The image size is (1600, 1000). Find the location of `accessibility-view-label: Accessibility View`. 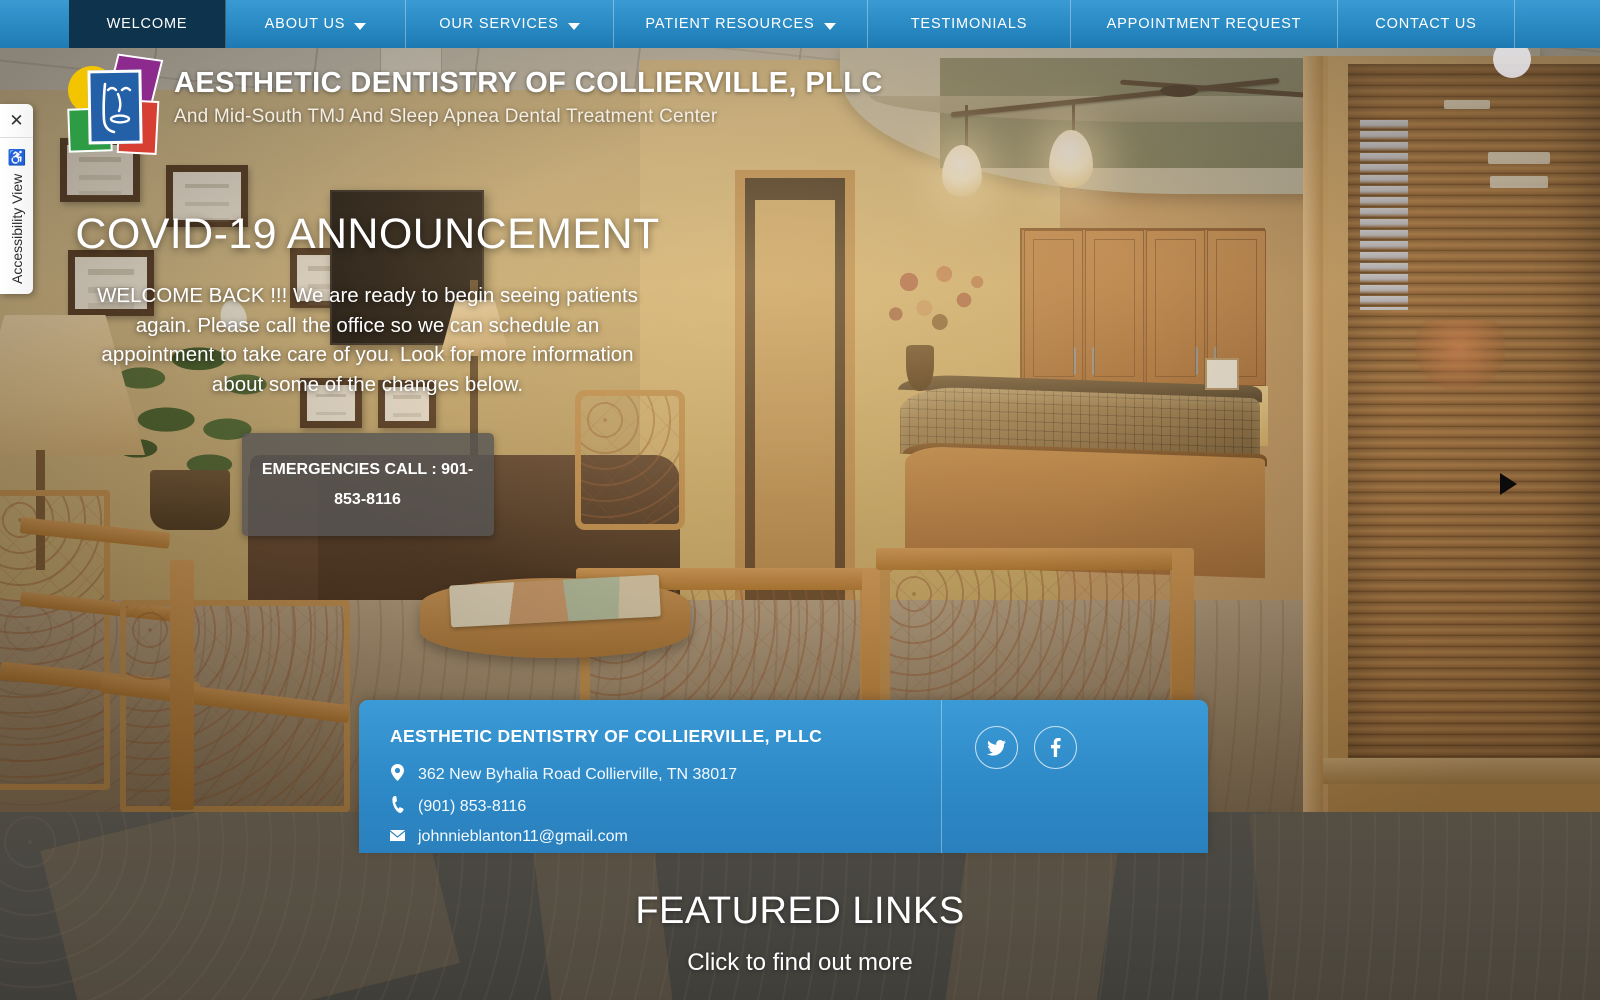

accessibility-view-label: Accessibility View is located at coordinates (16, 228).